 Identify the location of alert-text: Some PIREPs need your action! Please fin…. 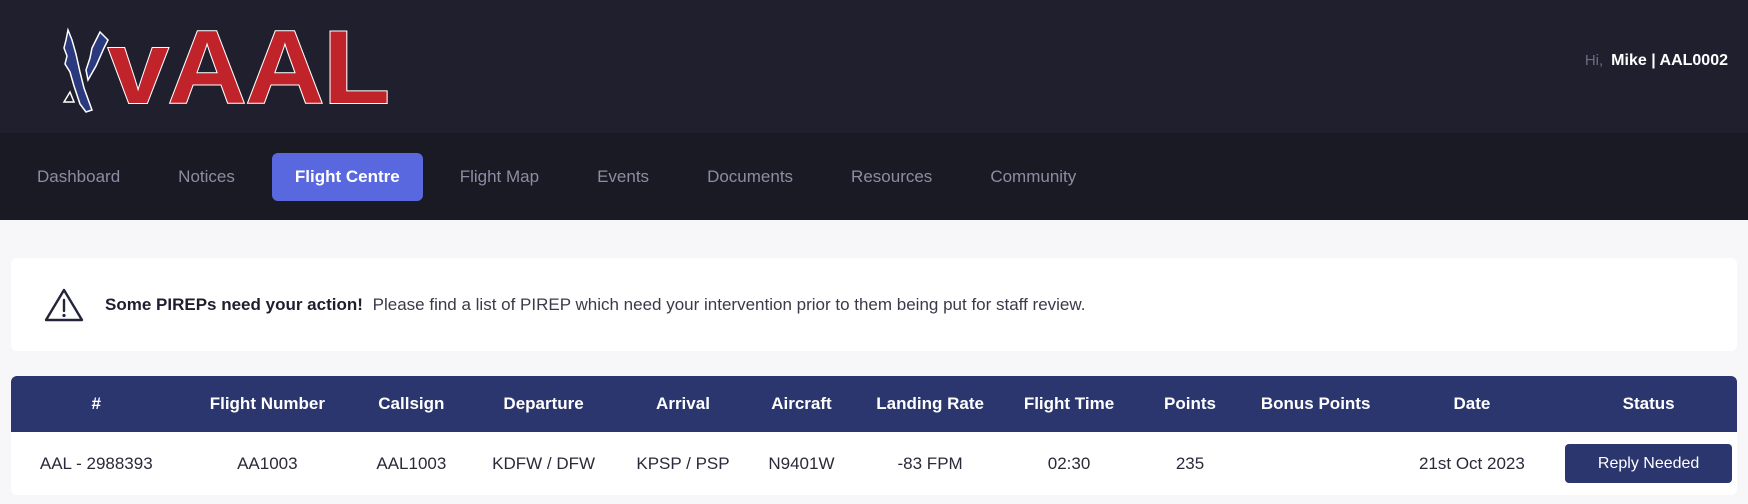
(595, 305).